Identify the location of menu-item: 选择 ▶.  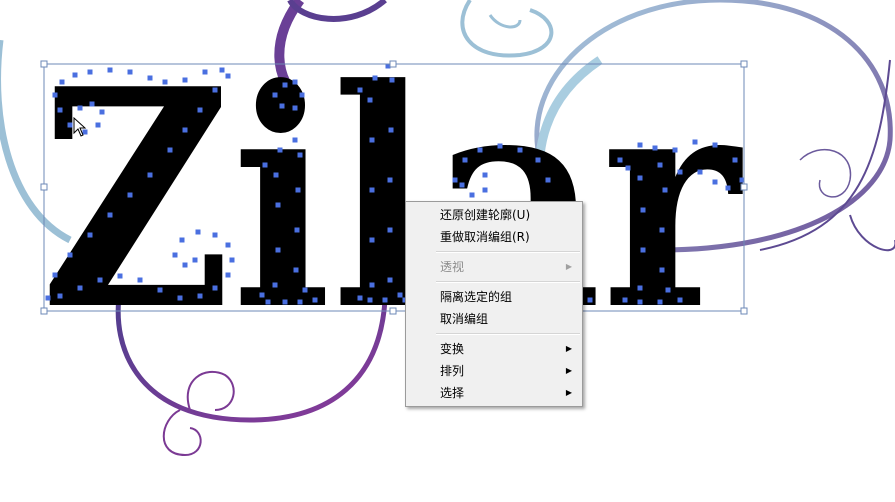
(494, 393).